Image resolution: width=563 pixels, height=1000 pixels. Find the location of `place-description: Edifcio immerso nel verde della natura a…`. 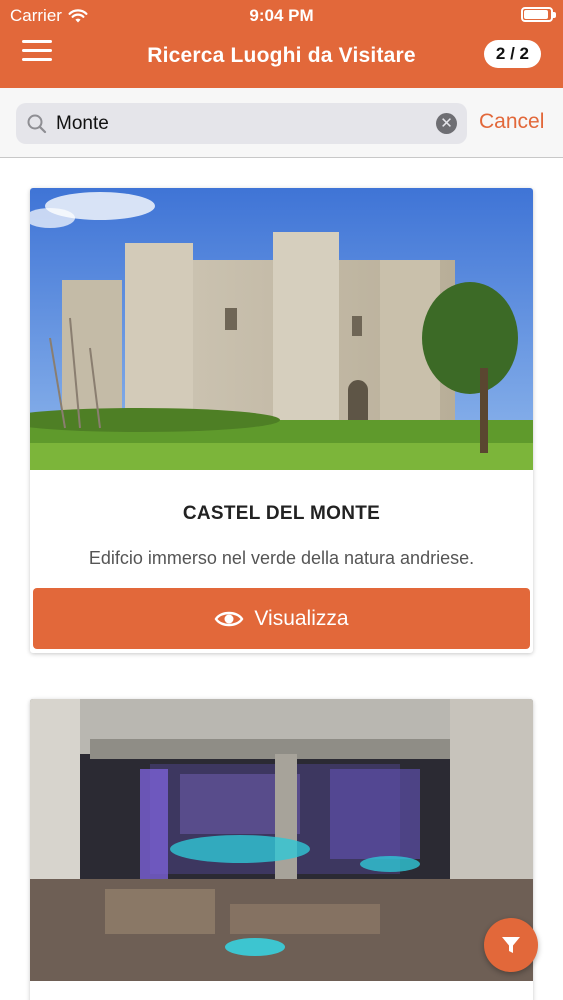

place-description: Edifcio immerso nel verde della natura a… is located at coordinates (281, 558).